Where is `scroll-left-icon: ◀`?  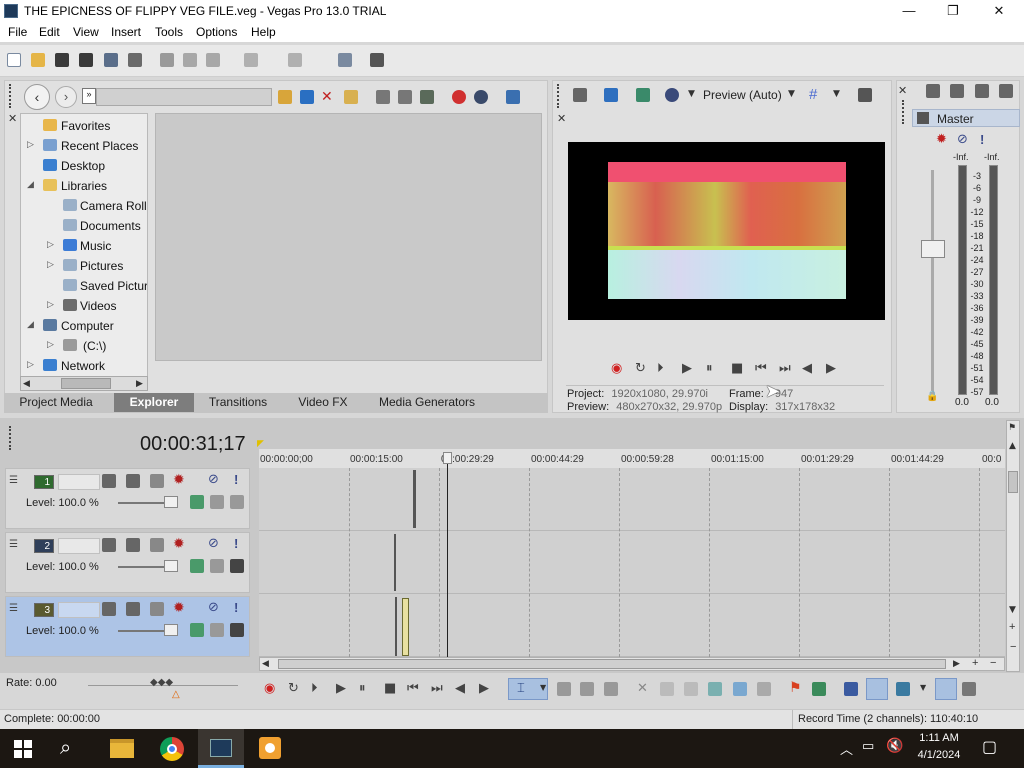
scroll-left-icon: ◀ is located at coordinates (26, 383).